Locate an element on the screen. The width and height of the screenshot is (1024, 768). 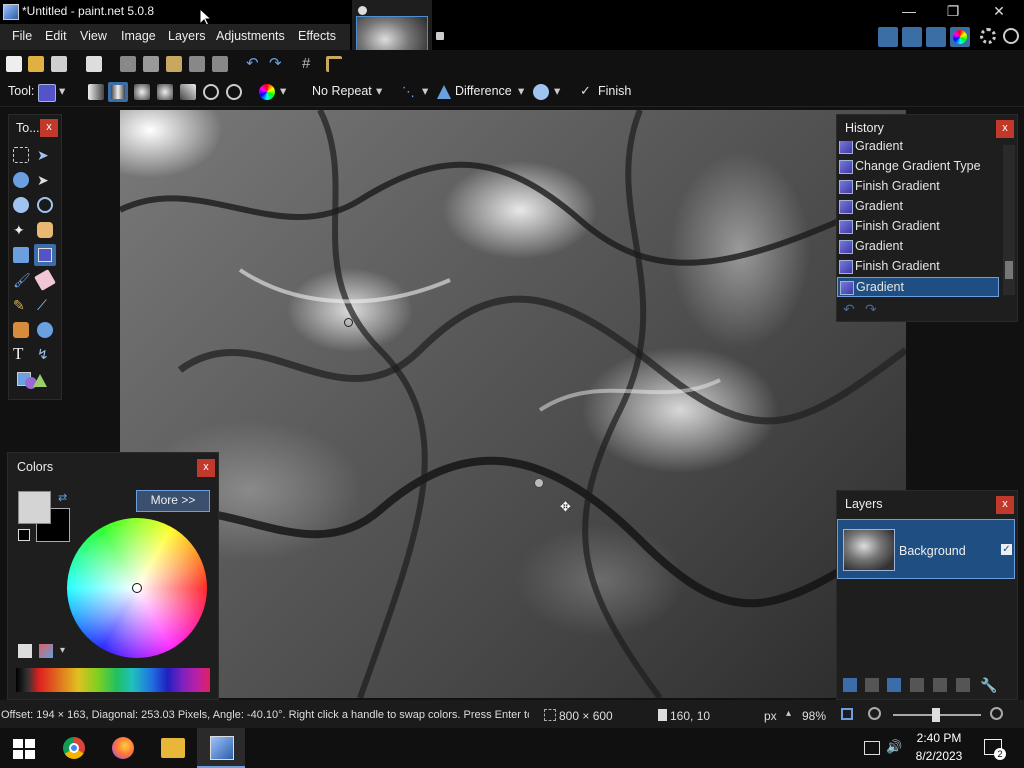
color-wheel-marker is located at coordinates (137, 588).